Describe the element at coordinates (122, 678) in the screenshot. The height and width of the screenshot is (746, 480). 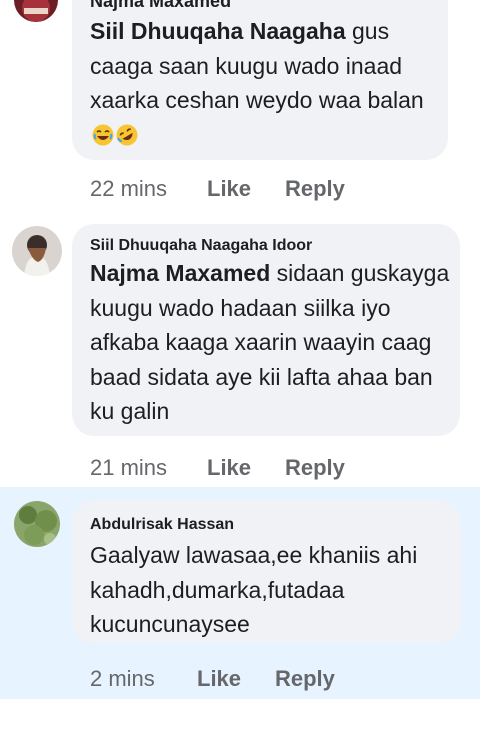
I see `comment-timestamp: 2 mins` at that location.